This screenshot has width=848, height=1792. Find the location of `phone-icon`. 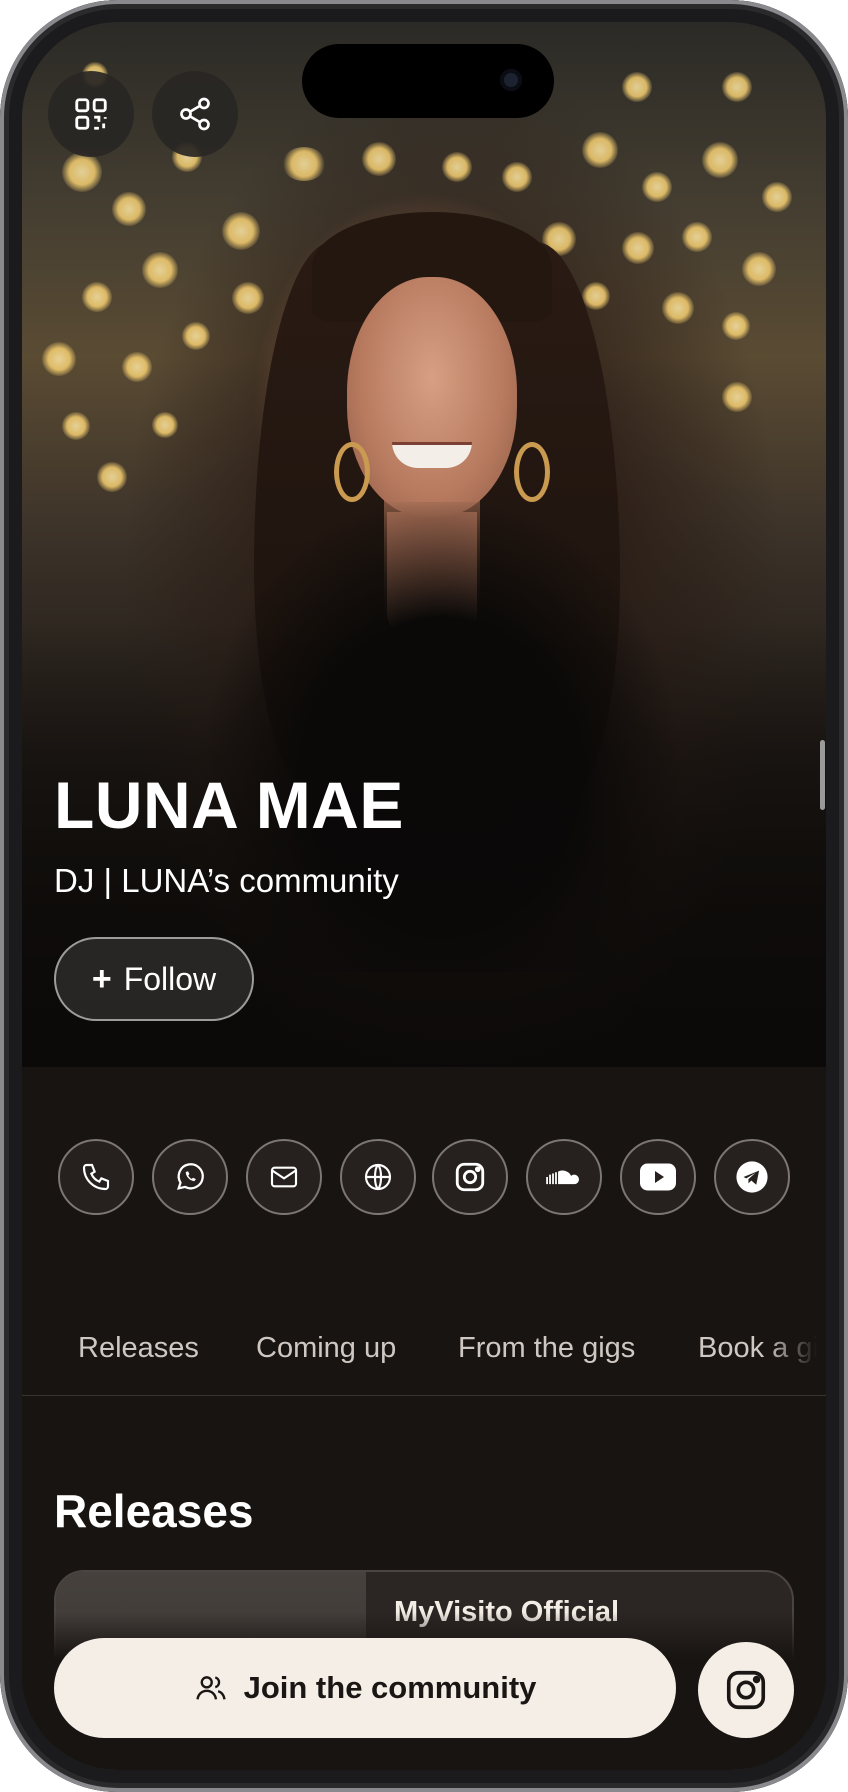

phone-icon is located at coordinates (96, 1177).